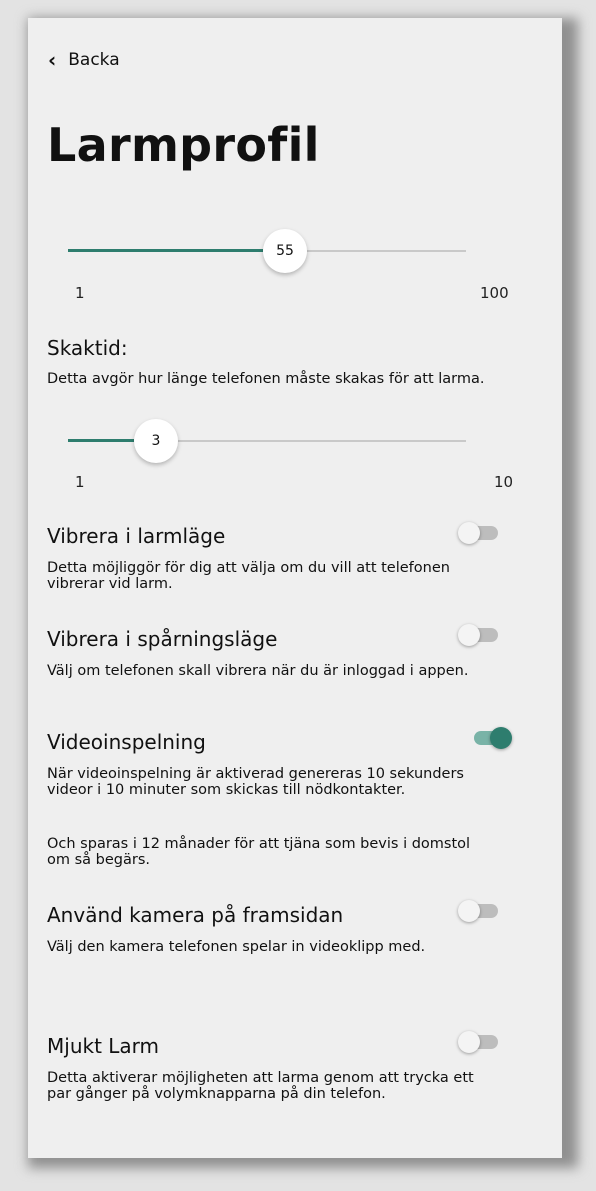  What do you see at coordinates (504, 482) in the screenshot?
I see `slider-max-label: 10` at bounding box center [504, 482].